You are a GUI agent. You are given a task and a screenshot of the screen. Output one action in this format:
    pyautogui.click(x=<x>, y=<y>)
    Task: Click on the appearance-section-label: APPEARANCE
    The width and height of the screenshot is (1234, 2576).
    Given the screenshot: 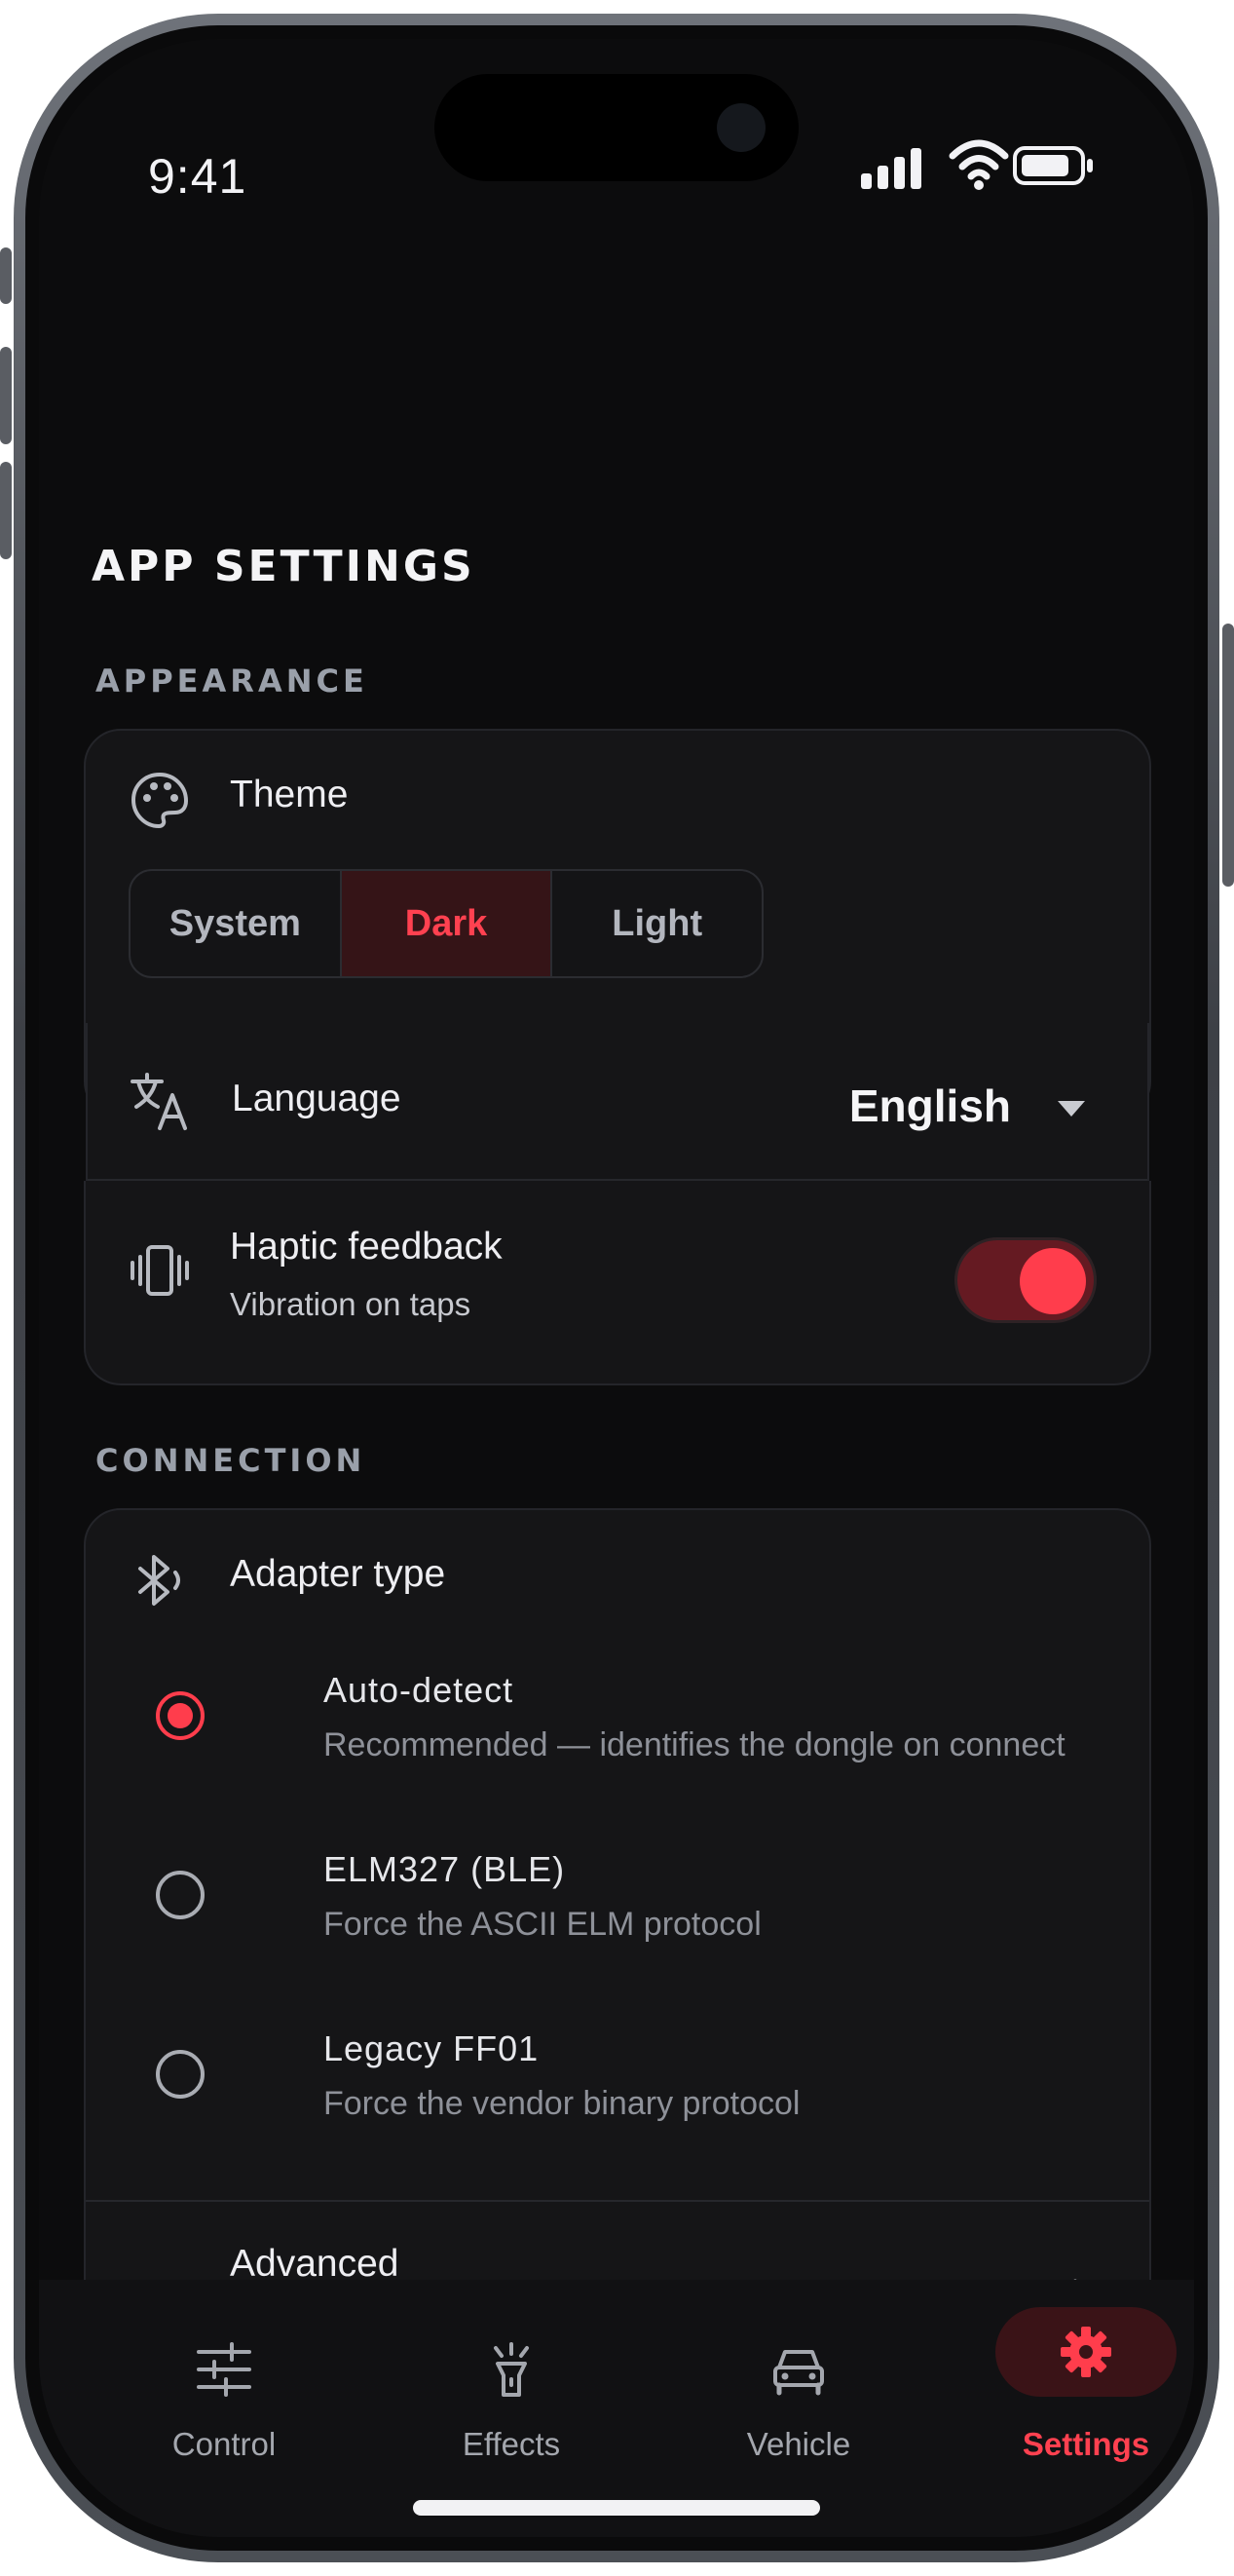 What is the action you would take?
    pyautogui.click(x=231, y=681)
    